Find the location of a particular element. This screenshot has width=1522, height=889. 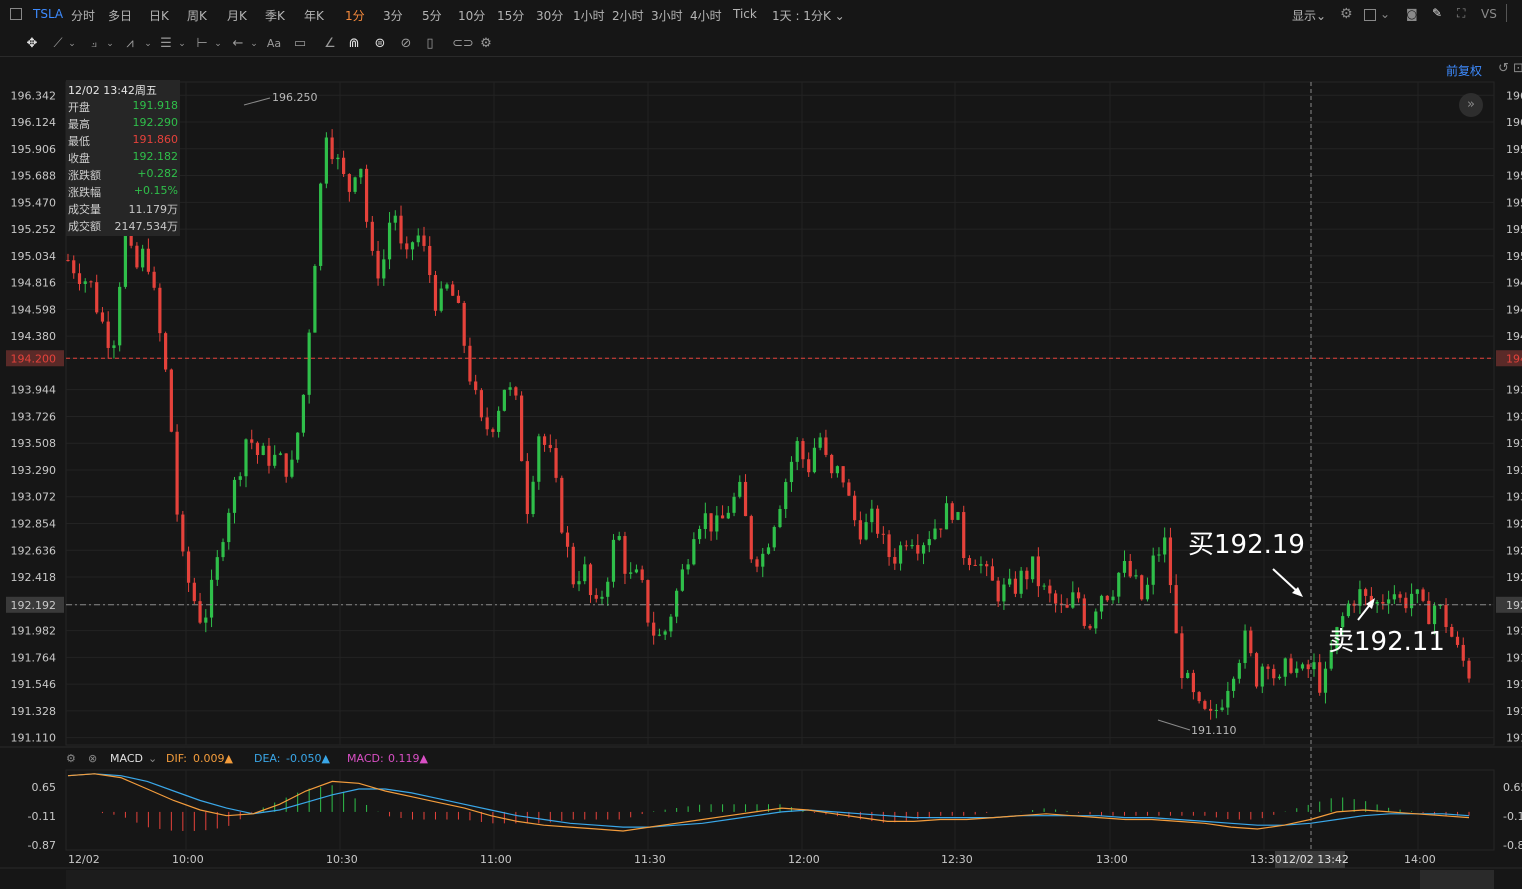

period-tab: 2小时 is located at coordinates (628, 15).